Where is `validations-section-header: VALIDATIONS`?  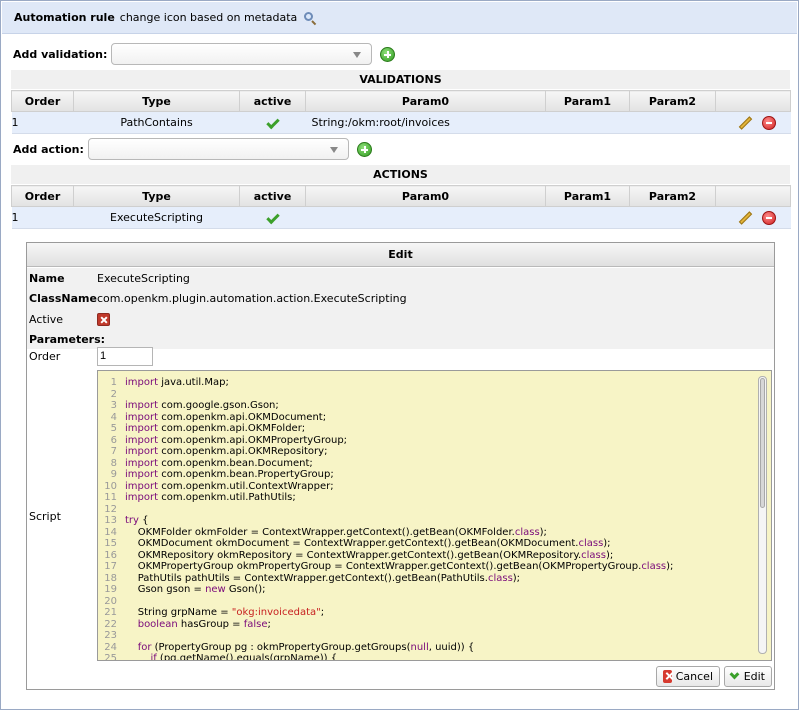 validations-section-header: VALIDATIONS is located at coordinates (400, 79).